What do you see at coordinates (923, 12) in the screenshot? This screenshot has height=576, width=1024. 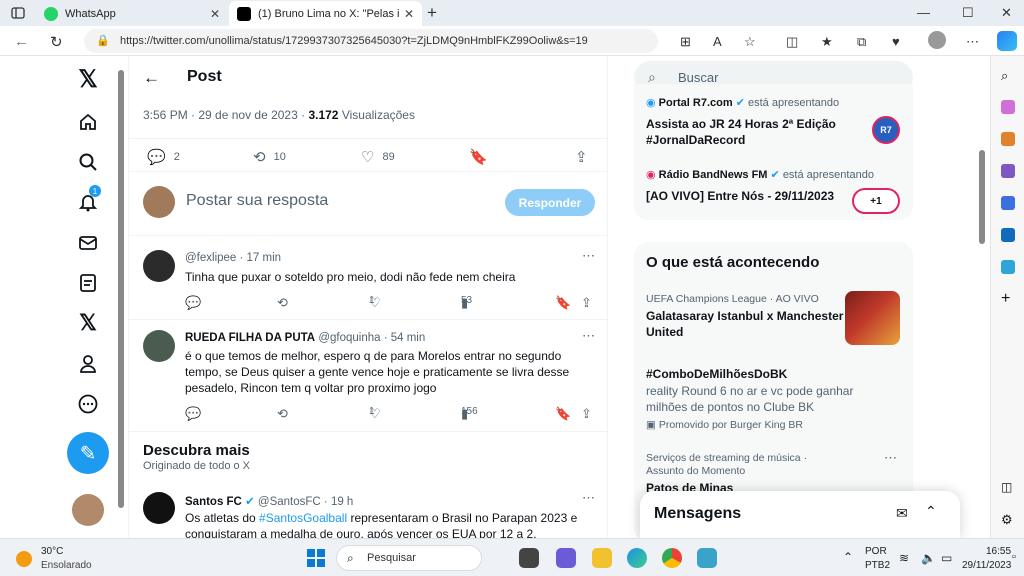 I see `minimize-button: —` at bounding box center [923, 12].